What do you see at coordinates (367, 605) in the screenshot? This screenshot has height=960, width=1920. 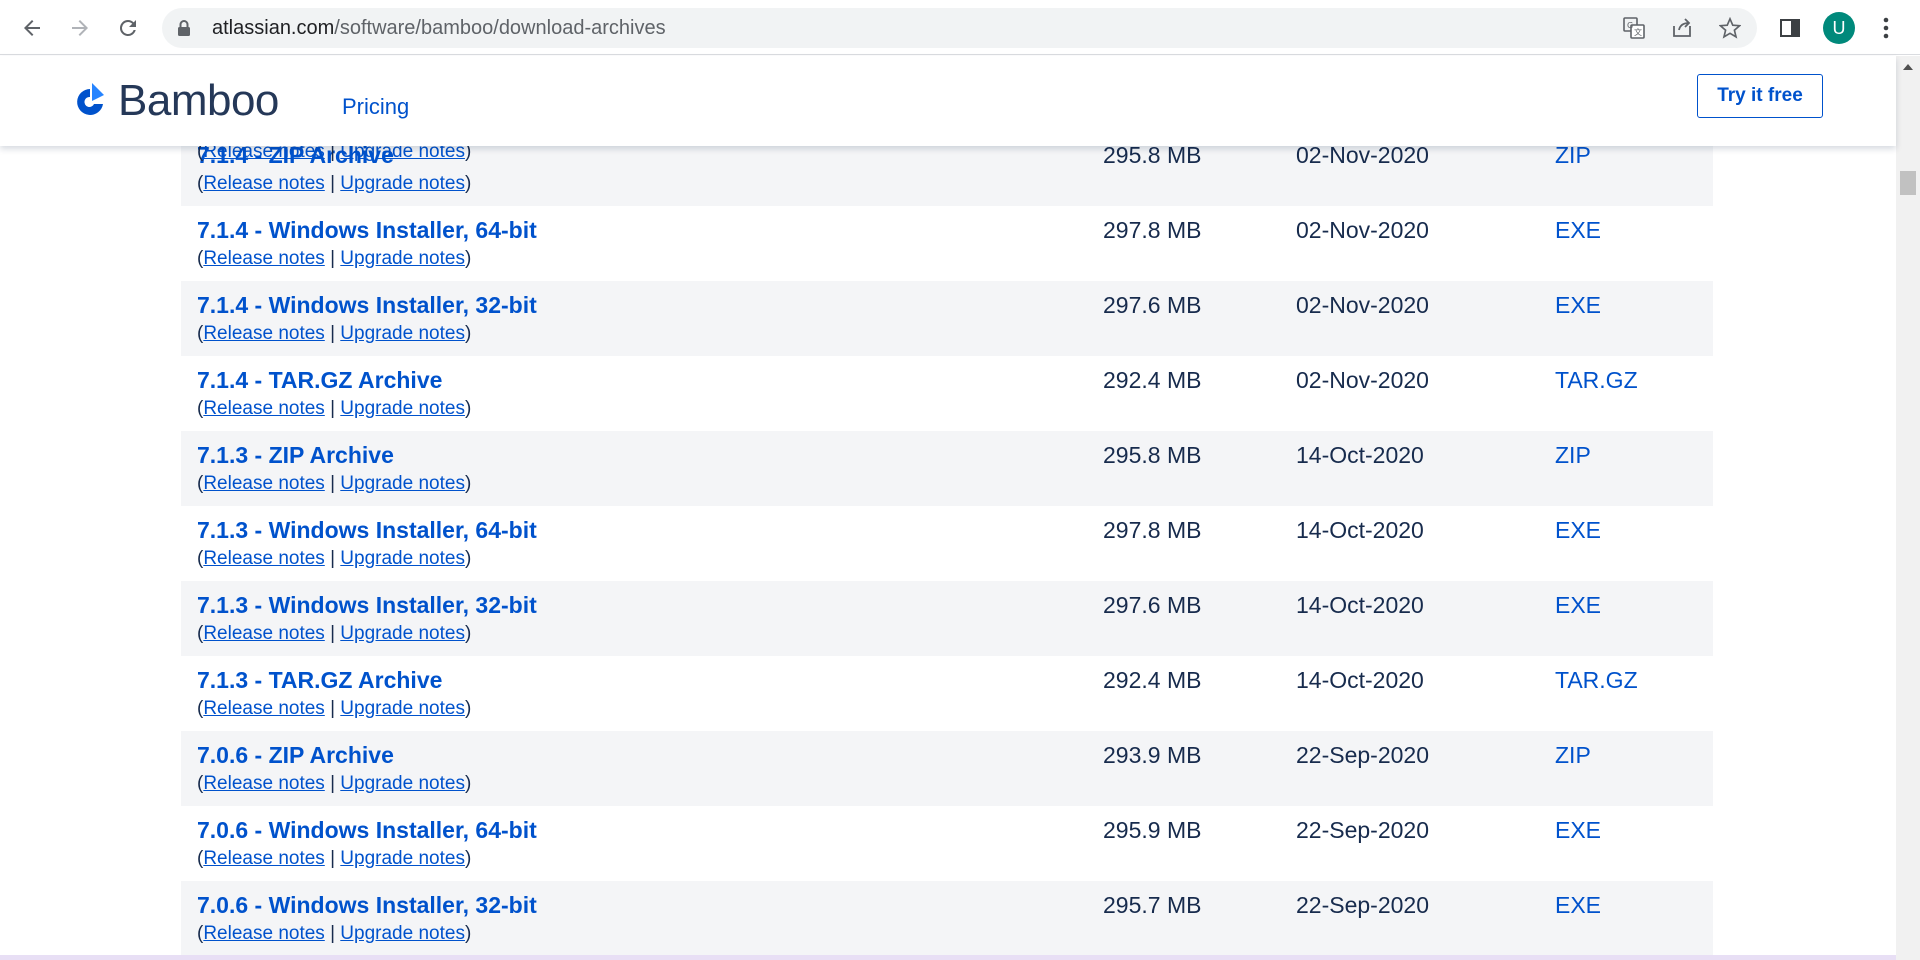 I see `download-title-link: 7.1.3 - Windows Installer, 32-bit` at bounding box center [367, 605].